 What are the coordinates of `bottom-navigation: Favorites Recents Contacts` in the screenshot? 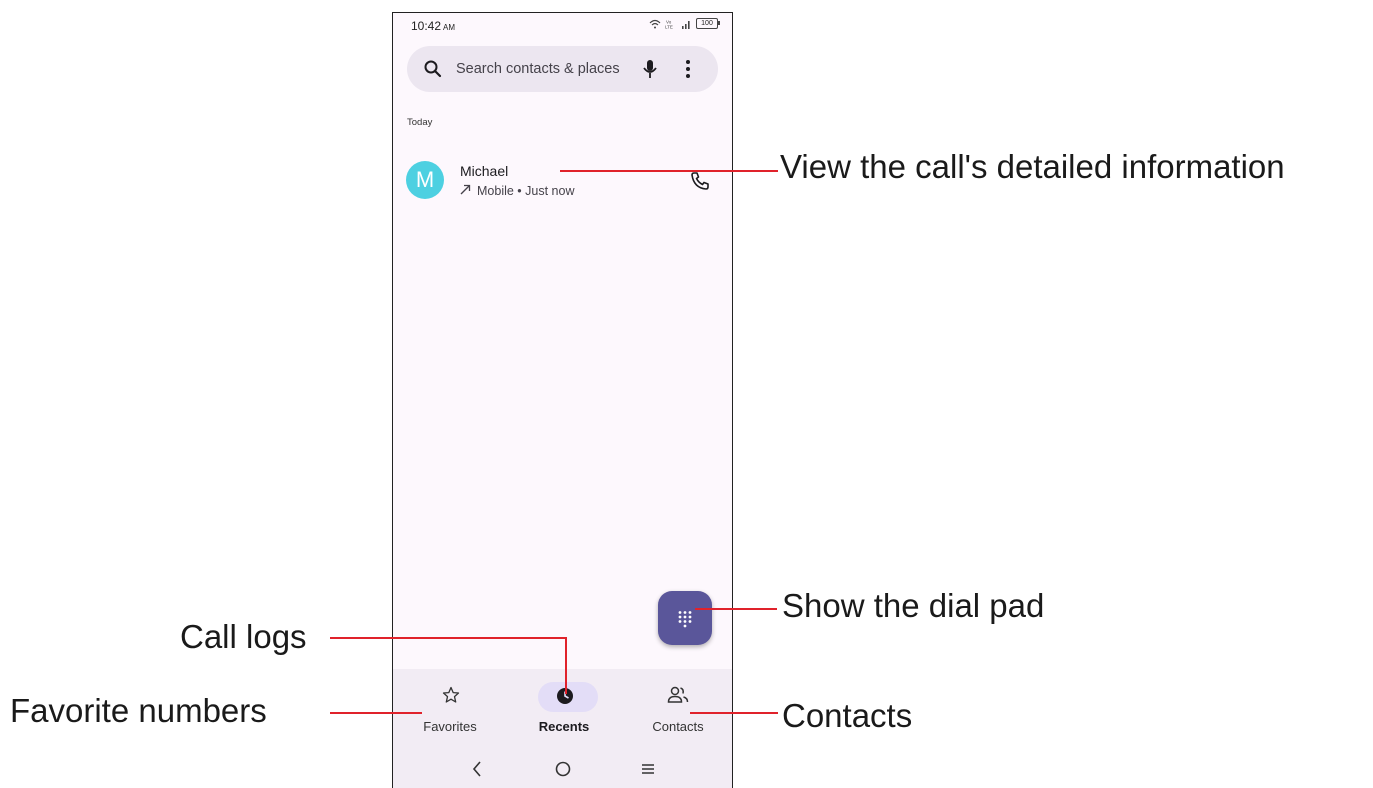 It's located at (562, 728).